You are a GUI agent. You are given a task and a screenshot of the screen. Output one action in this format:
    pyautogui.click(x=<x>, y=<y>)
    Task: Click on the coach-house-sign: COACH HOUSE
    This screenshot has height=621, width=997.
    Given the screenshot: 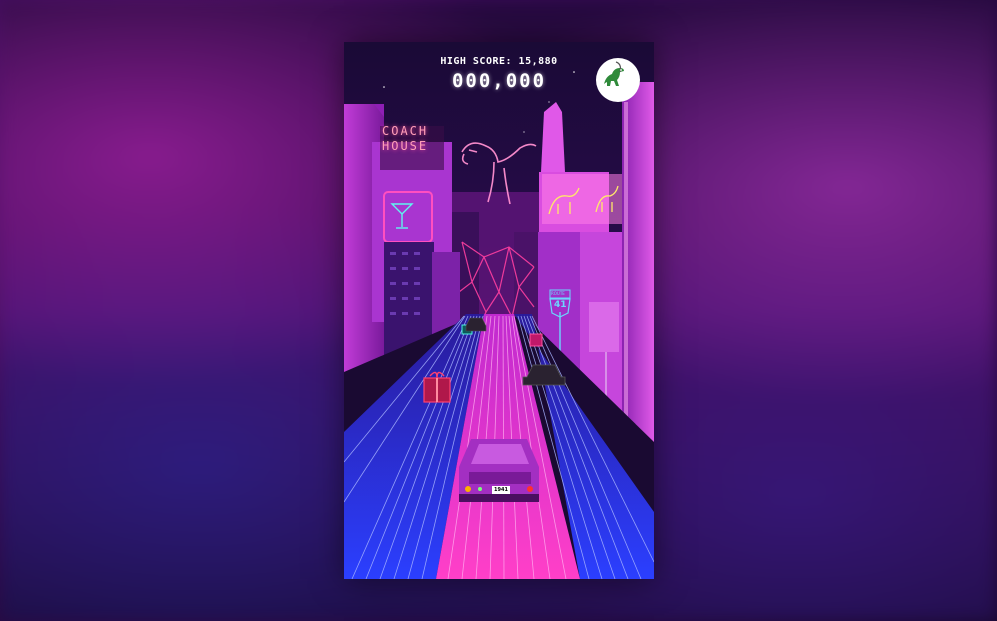 What is the action you would take?
    pyautogui.click(x=405, y=139)
    